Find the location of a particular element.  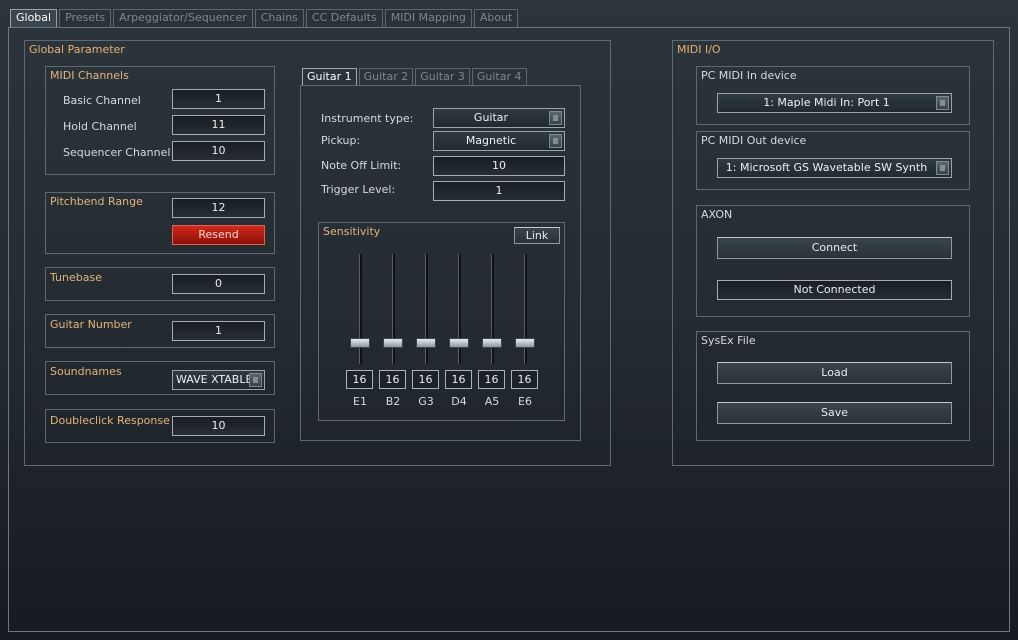

doubleclick-response-title: Doubleclick Response is located at coordinates (110, 420).